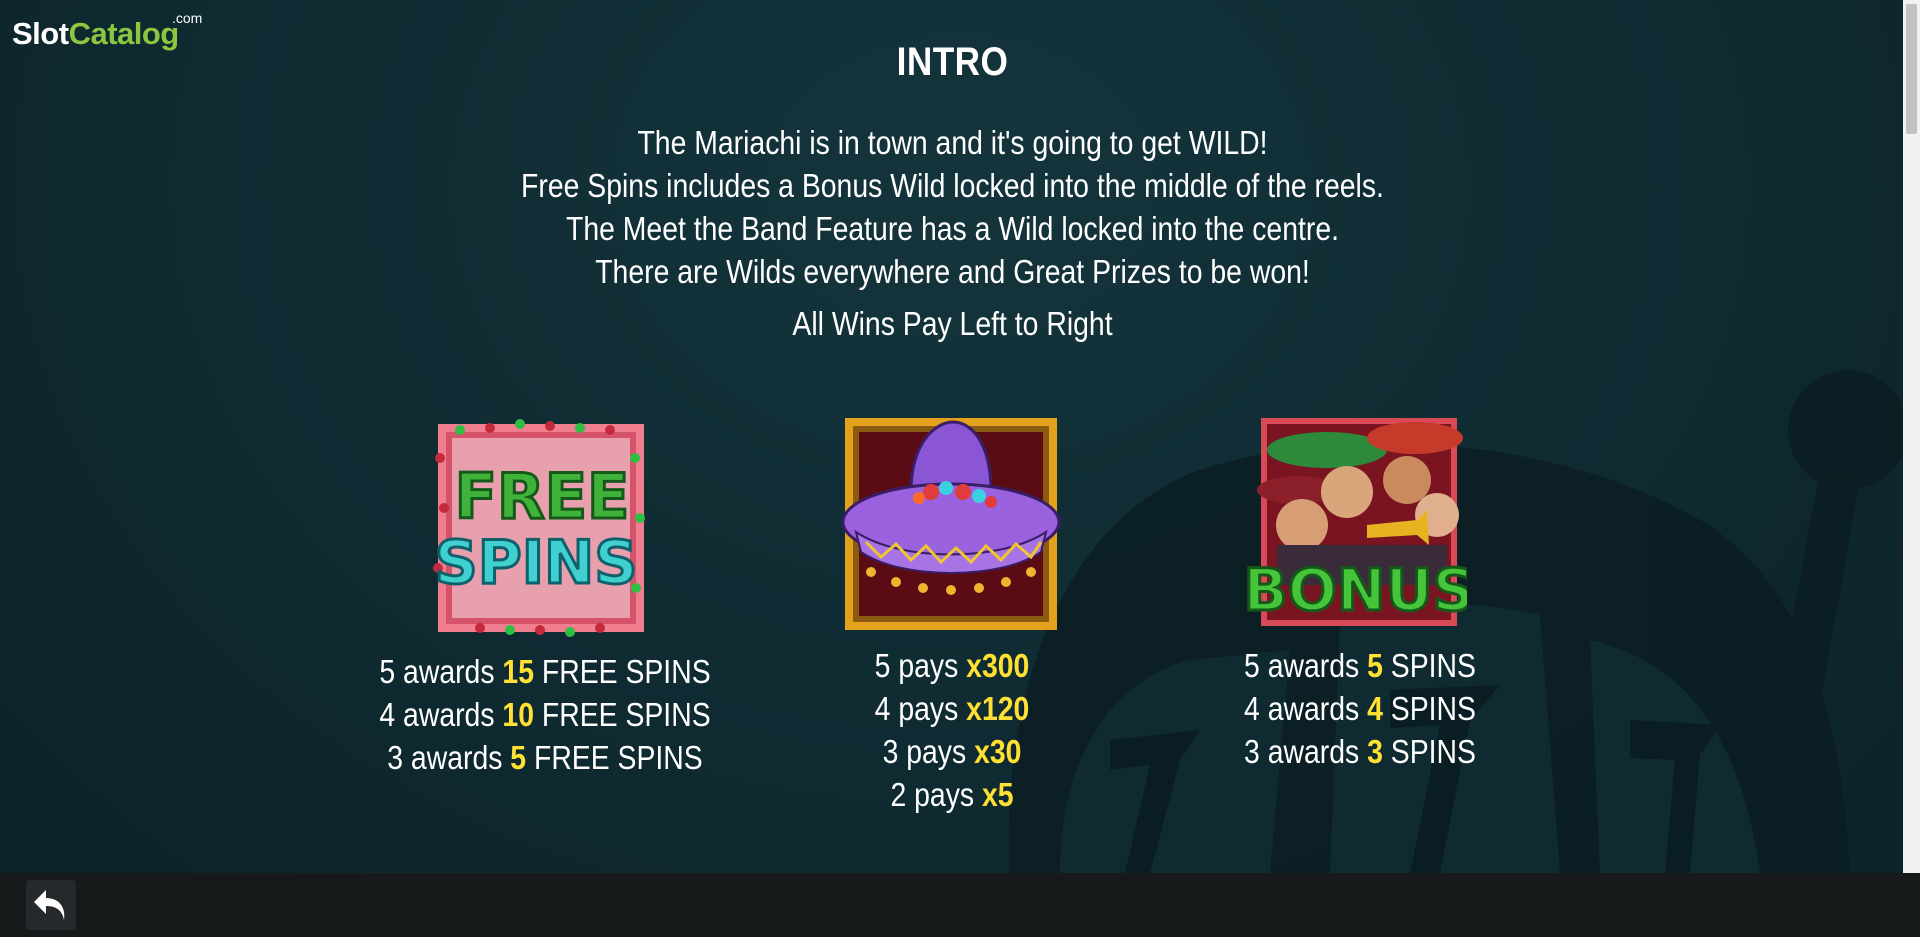 This screenshot has width=1920, height=937. I want to click on logo-slot-text: Slot, so click(40, 33).